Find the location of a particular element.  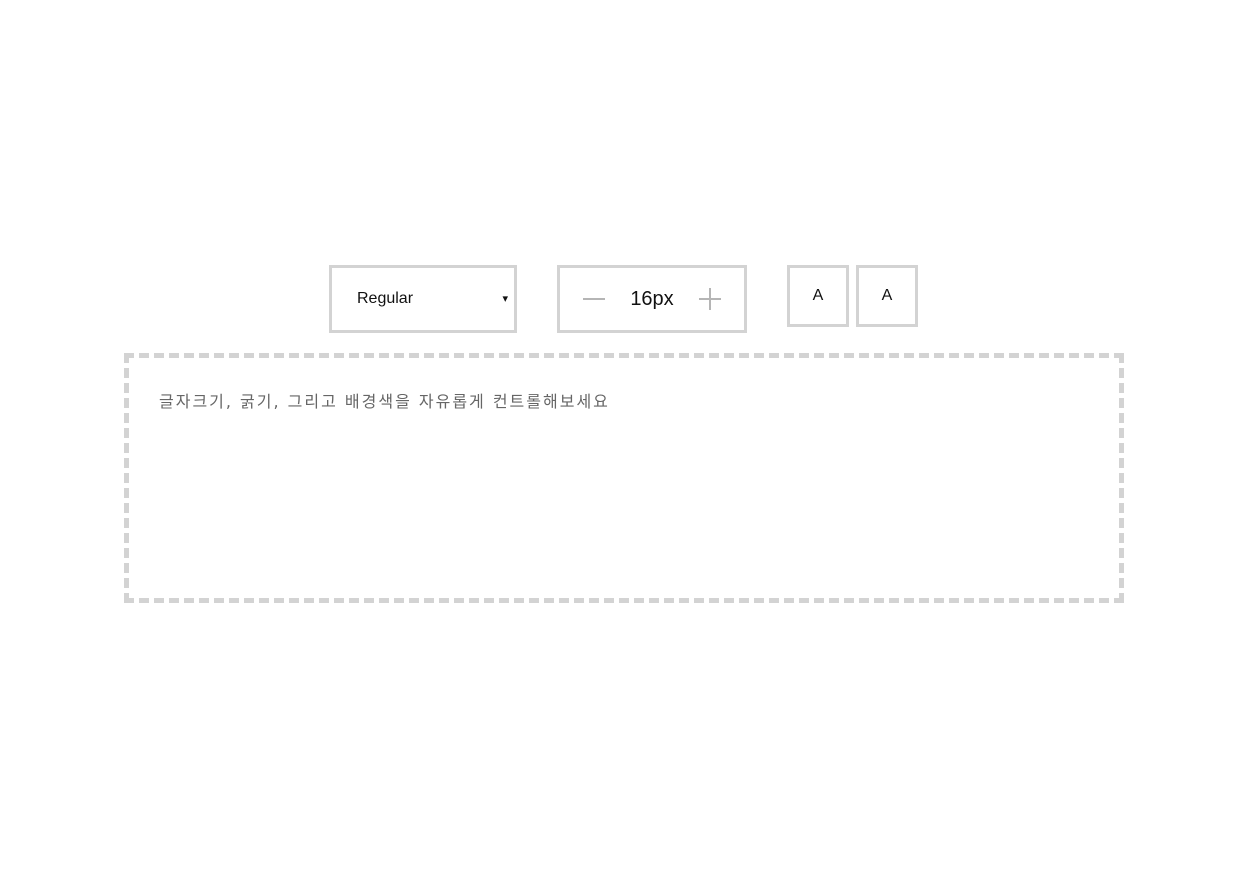

font-weight-value: Regular is located at coordinates (385, 298).